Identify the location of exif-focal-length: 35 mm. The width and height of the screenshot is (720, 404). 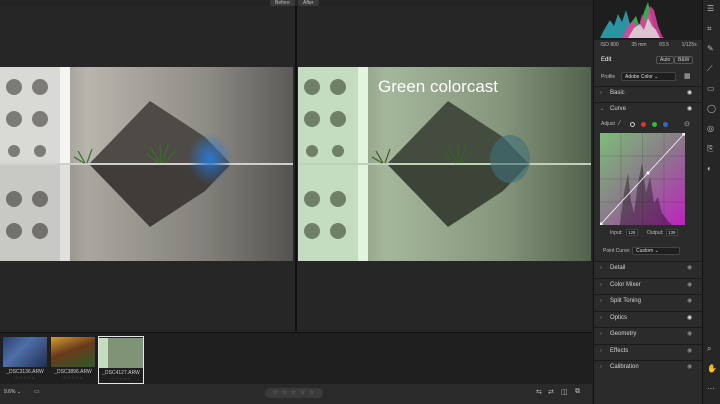
(639, 45).